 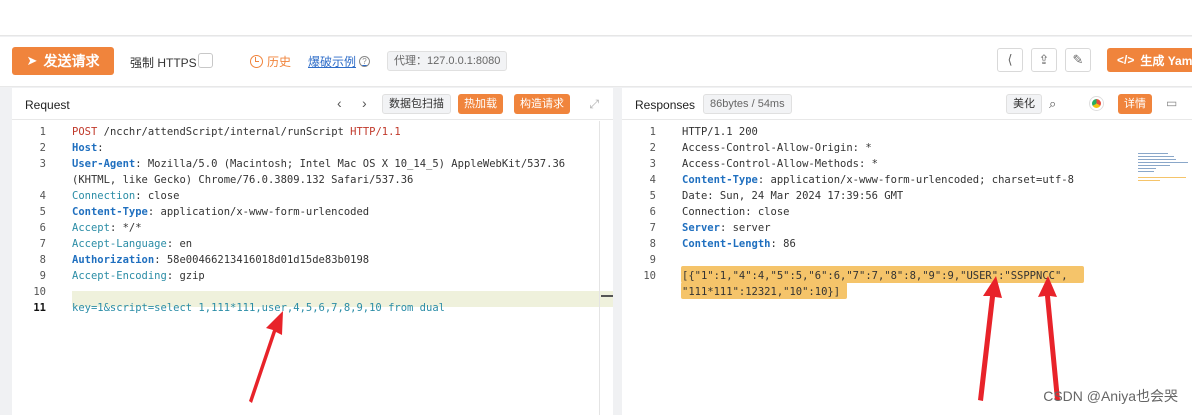 I want to click on response-header: Responses 86bytes / 54ms 美化 ⌕ 详情 ▭, so click(x=907, y=104).